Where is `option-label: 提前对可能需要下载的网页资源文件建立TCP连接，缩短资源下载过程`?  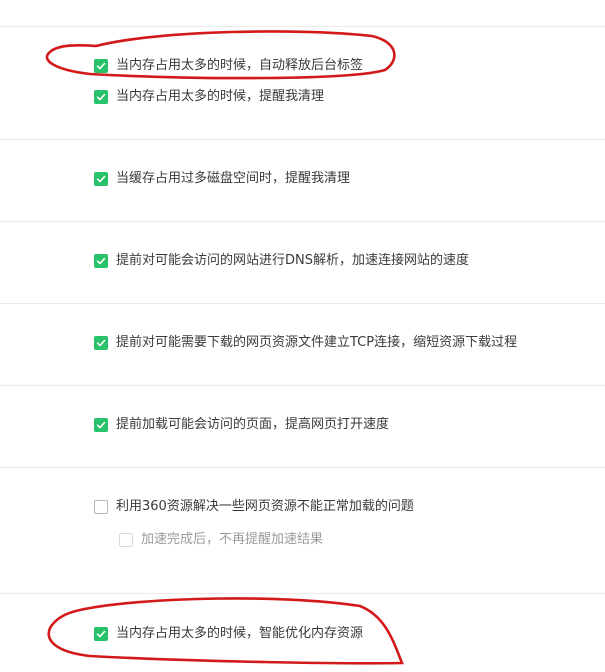
option-label: 提前对可能需要下载的网页资源文件建立TCP连接，缩短资源下载过程 is located at coordinates (317, 342).